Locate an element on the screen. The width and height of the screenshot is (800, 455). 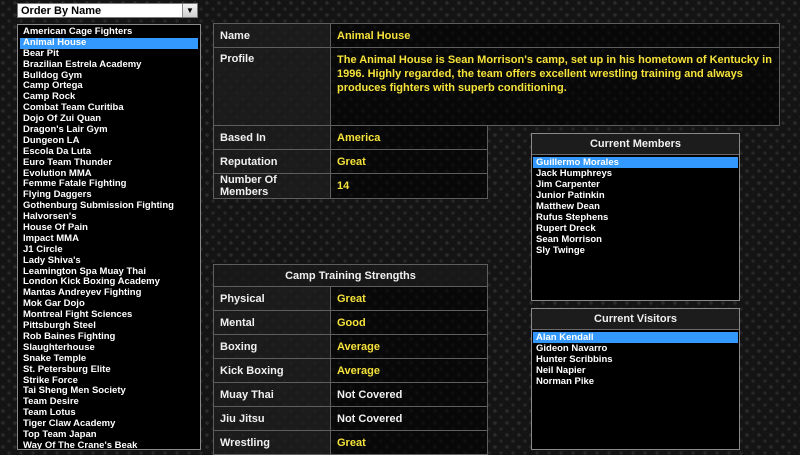
order-by-dropdown: Order By Name ▼ is located at coordinates (107, 10).